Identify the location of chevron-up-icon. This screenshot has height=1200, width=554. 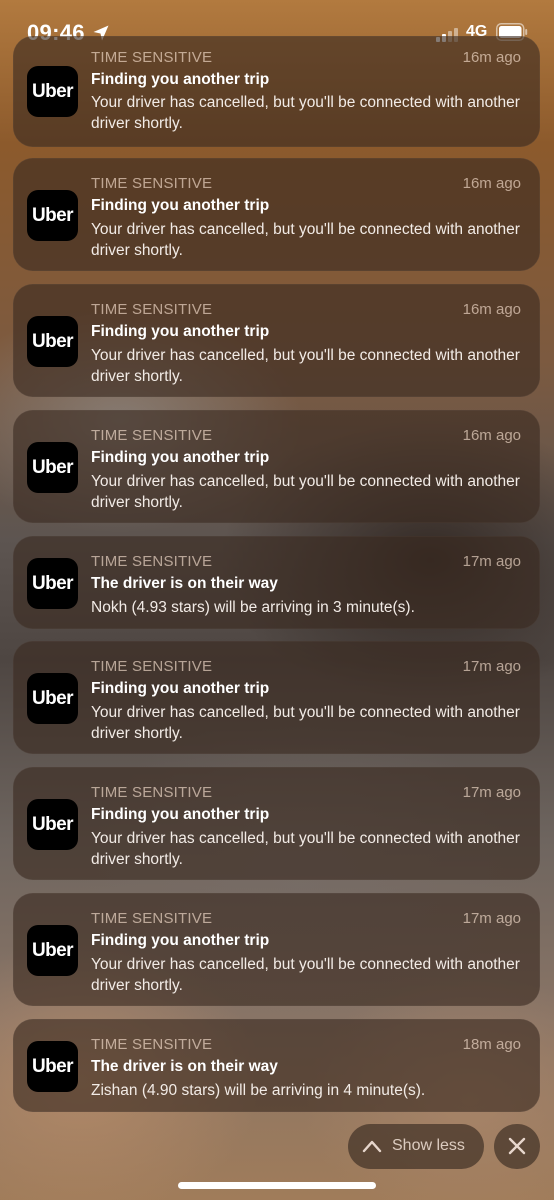
(372, 1146).